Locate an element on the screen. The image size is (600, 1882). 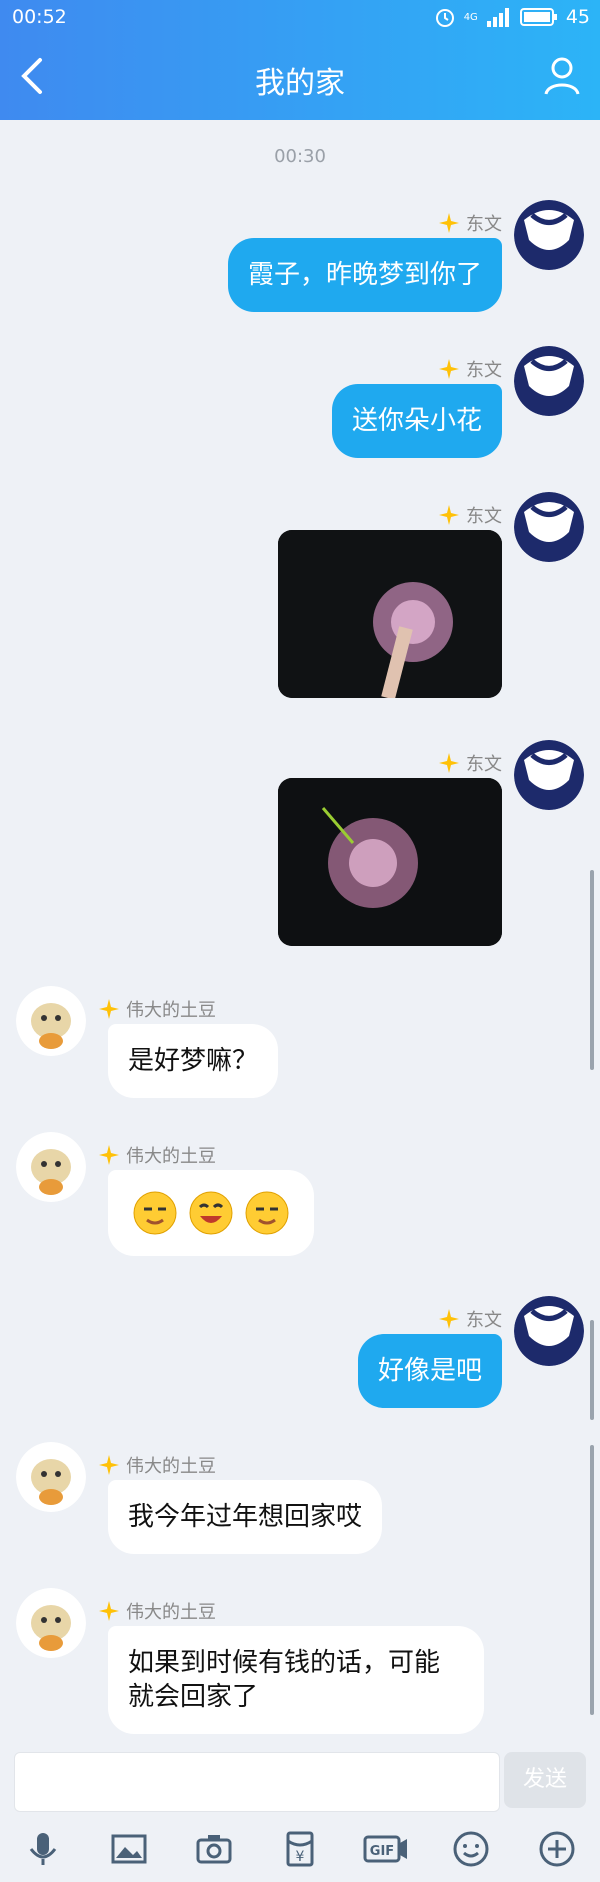
image-icon is located at coordinates (129, 1849).